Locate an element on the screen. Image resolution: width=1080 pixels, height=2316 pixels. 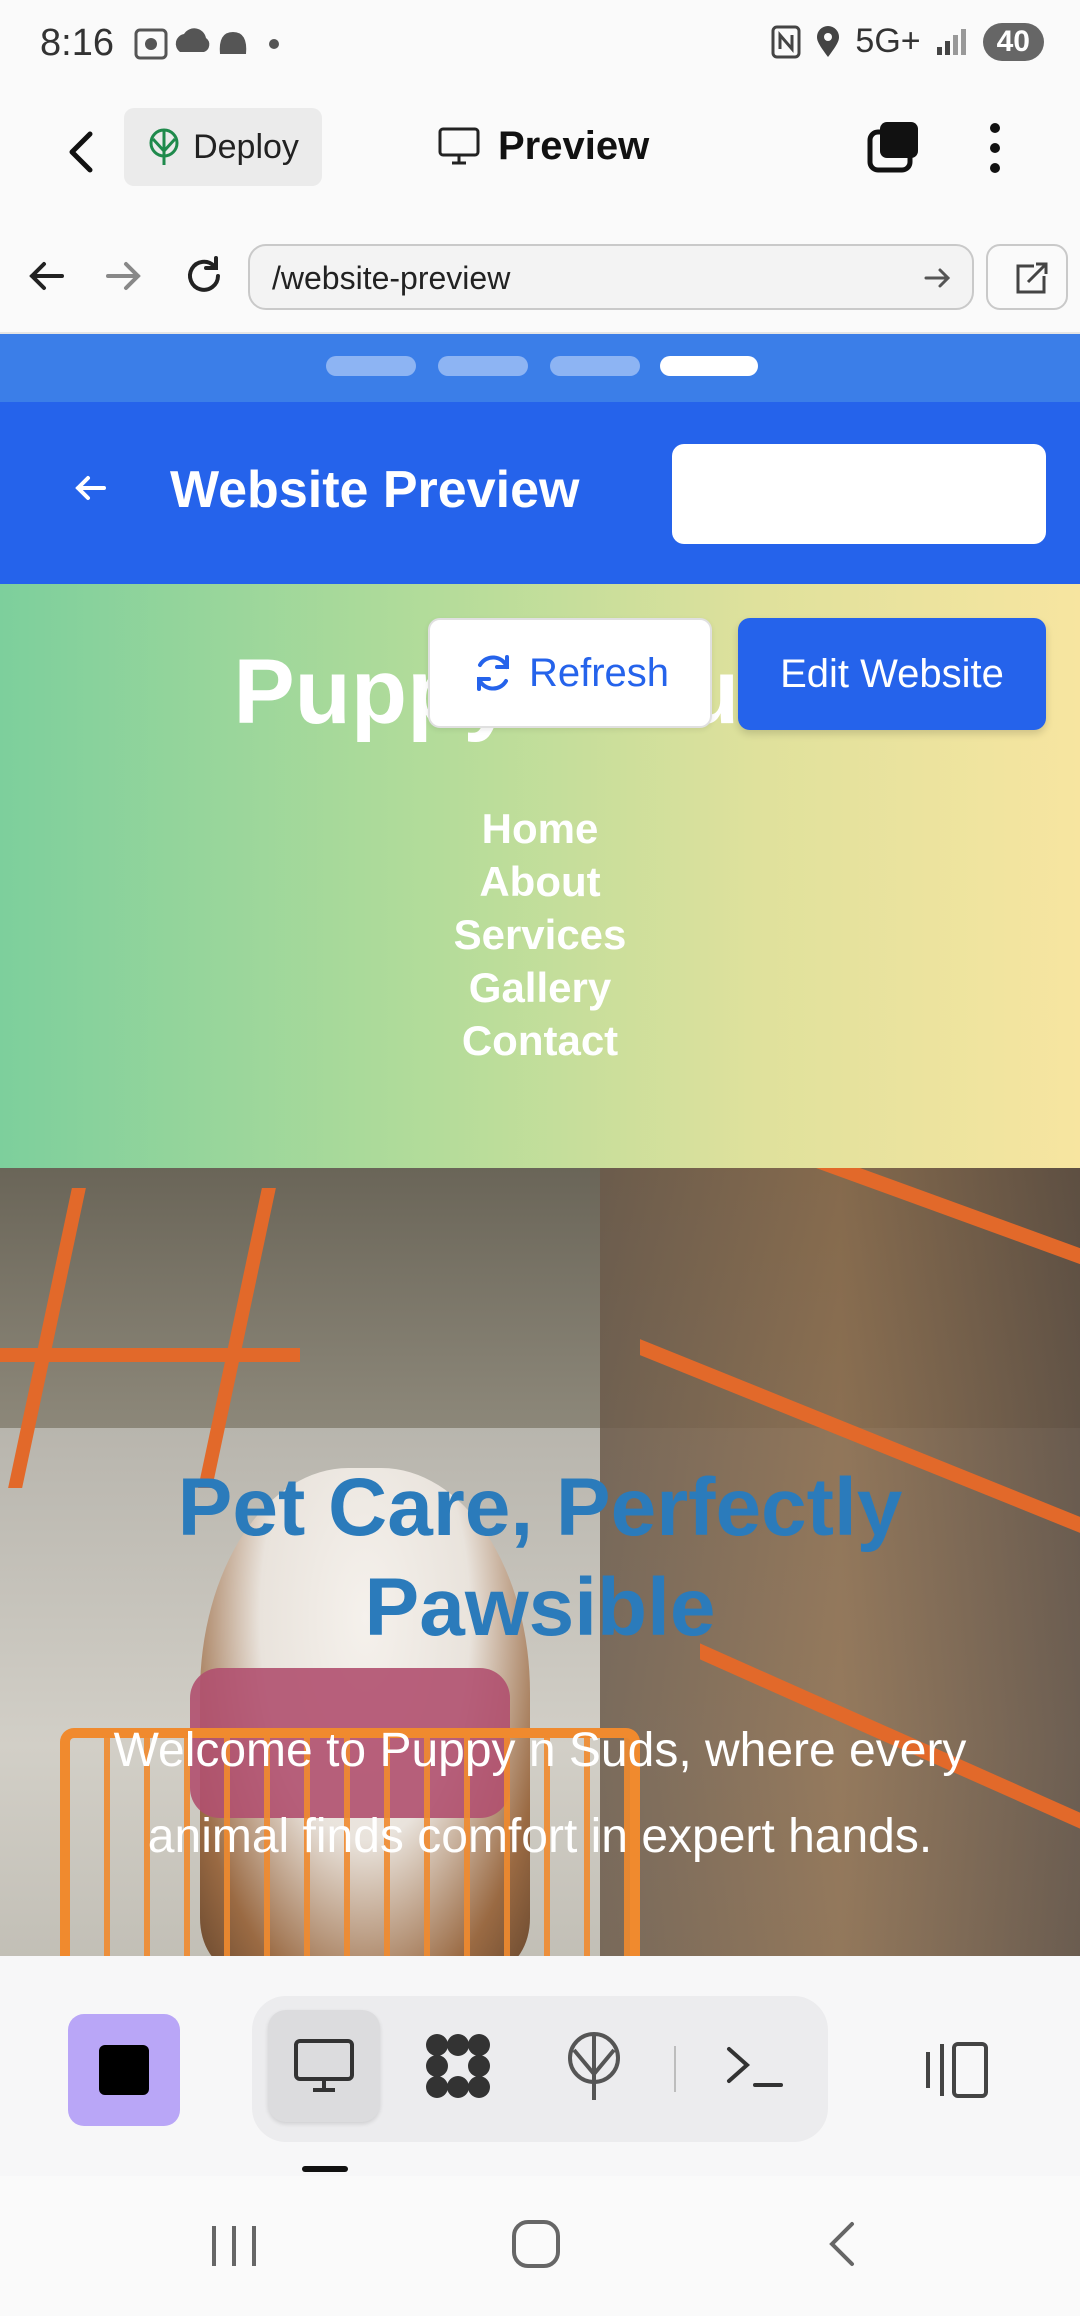
nav-contact: Contact is located at coordinates (540, 1040).